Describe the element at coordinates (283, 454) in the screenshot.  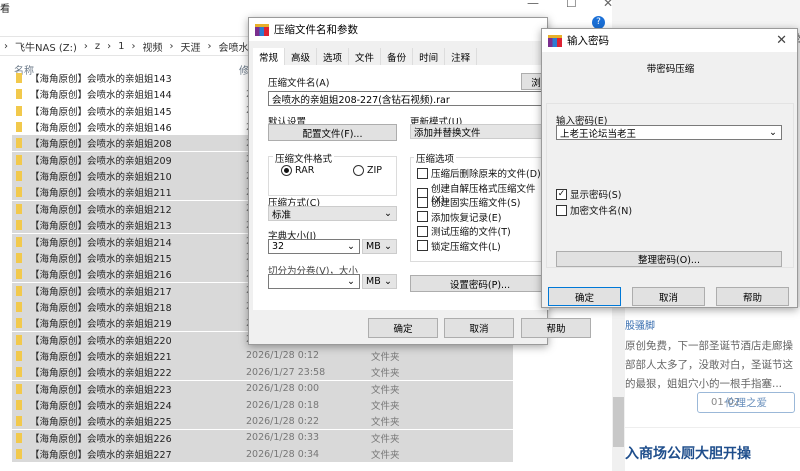
I see `file-date: 2026/1/28 0:34` at that location.